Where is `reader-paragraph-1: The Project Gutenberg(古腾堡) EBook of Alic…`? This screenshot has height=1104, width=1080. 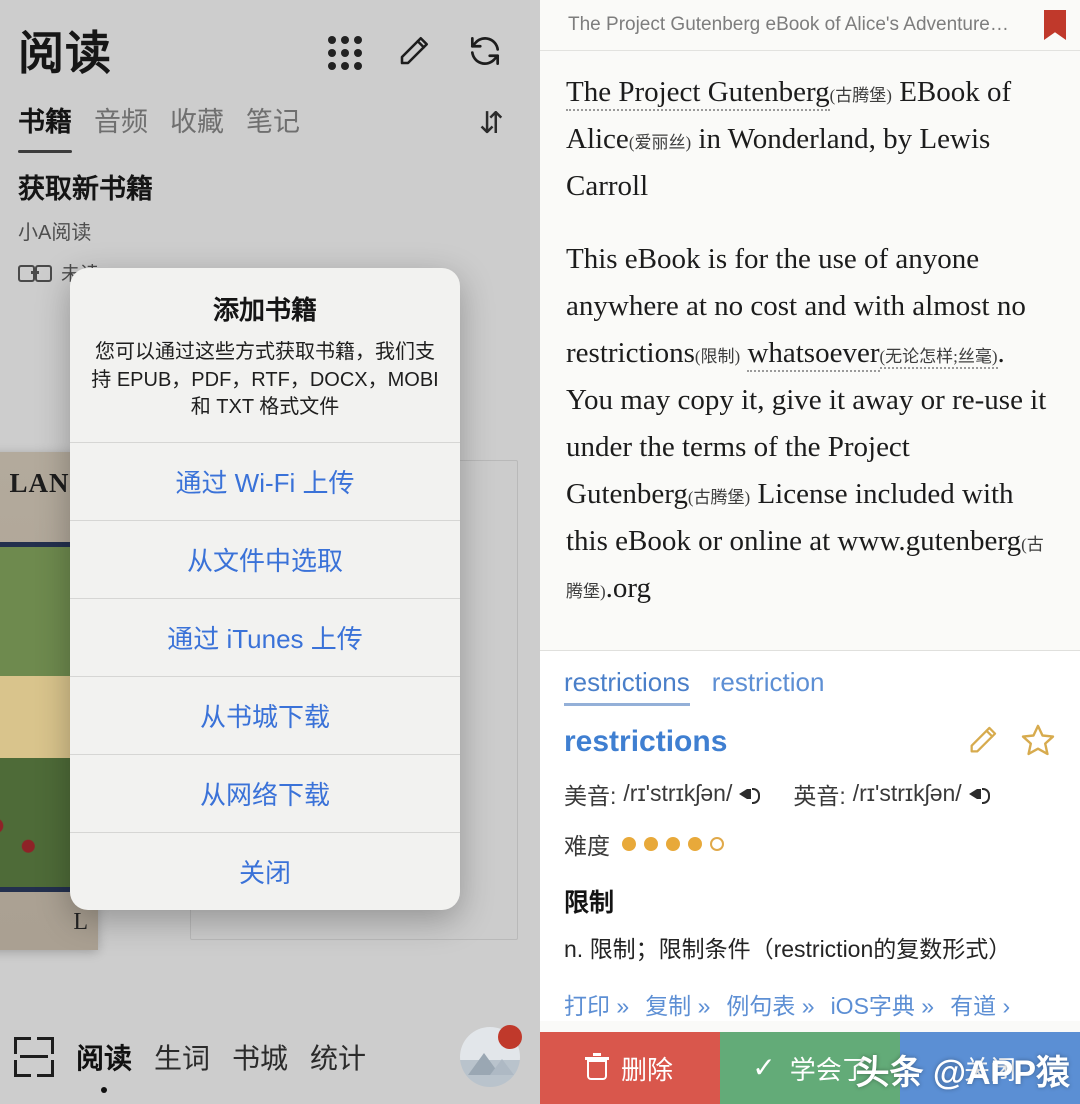
reader-paragraph-1: The Project Gutenberg(古腾堡) EBook of Alic… is located at coordinates (810, 139).